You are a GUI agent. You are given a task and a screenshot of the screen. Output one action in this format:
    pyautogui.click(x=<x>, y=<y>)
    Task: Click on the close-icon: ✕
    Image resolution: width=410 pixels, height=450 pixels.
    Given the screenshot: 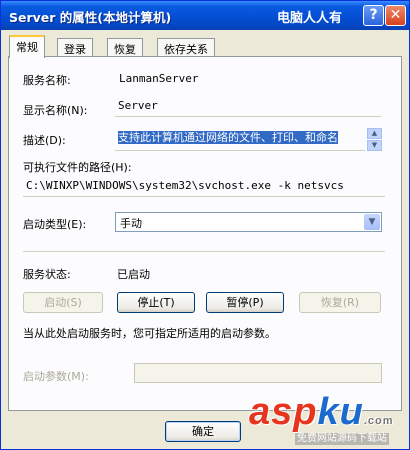 What is the action you would take?
    pyautogui.click(x=395, y=15)
    